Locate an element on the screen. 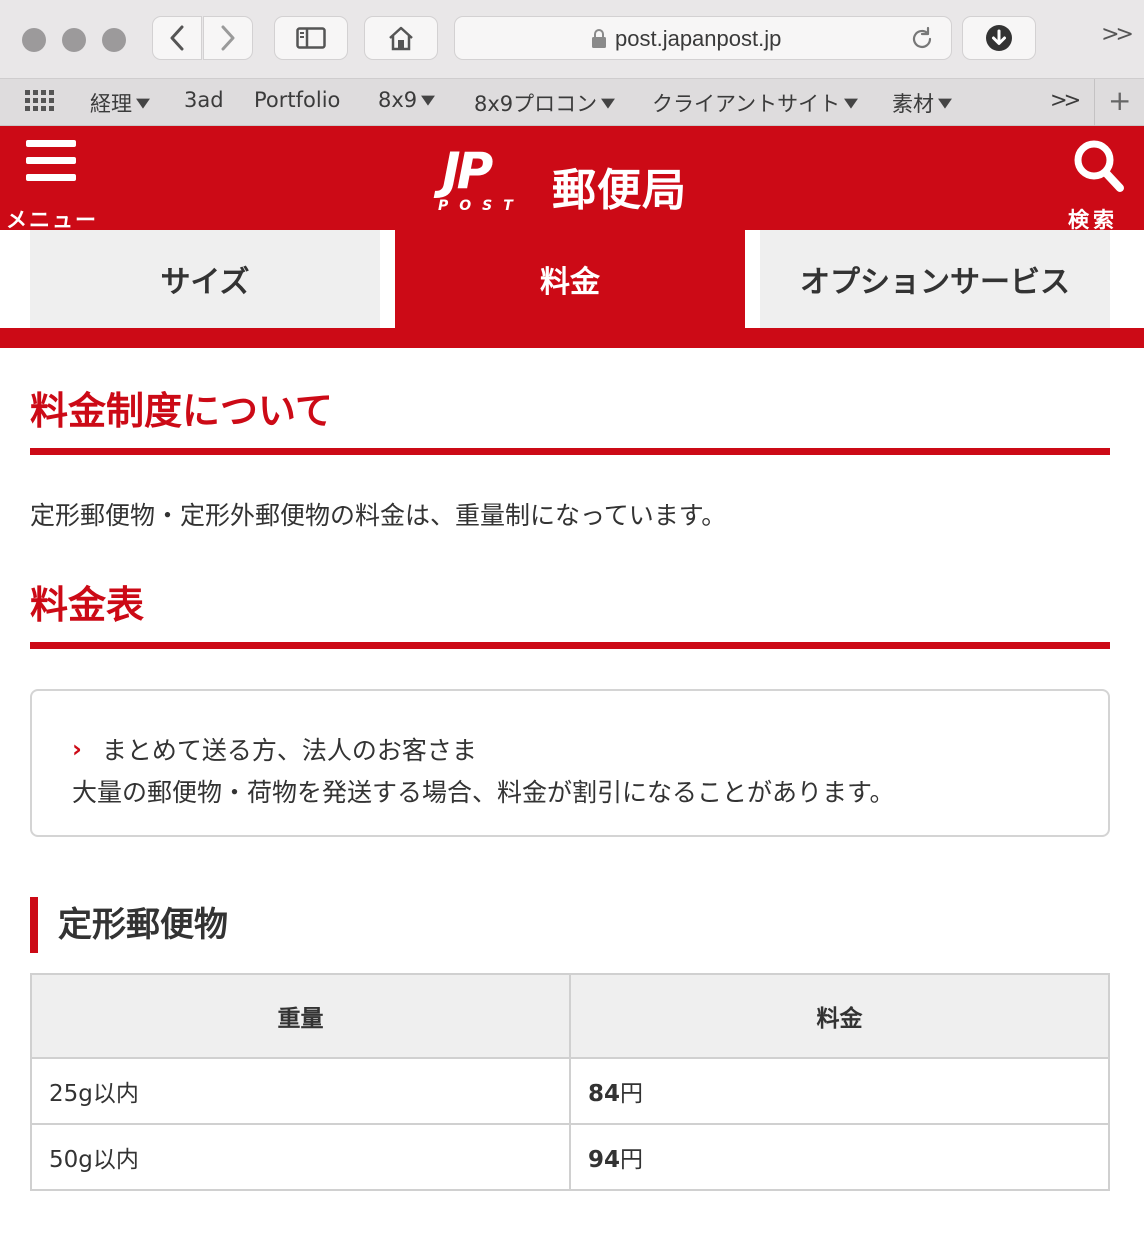 The height and width of the screenshot is (1240, 1144). new-tab-button: + is located at coordinates (1119, 100).